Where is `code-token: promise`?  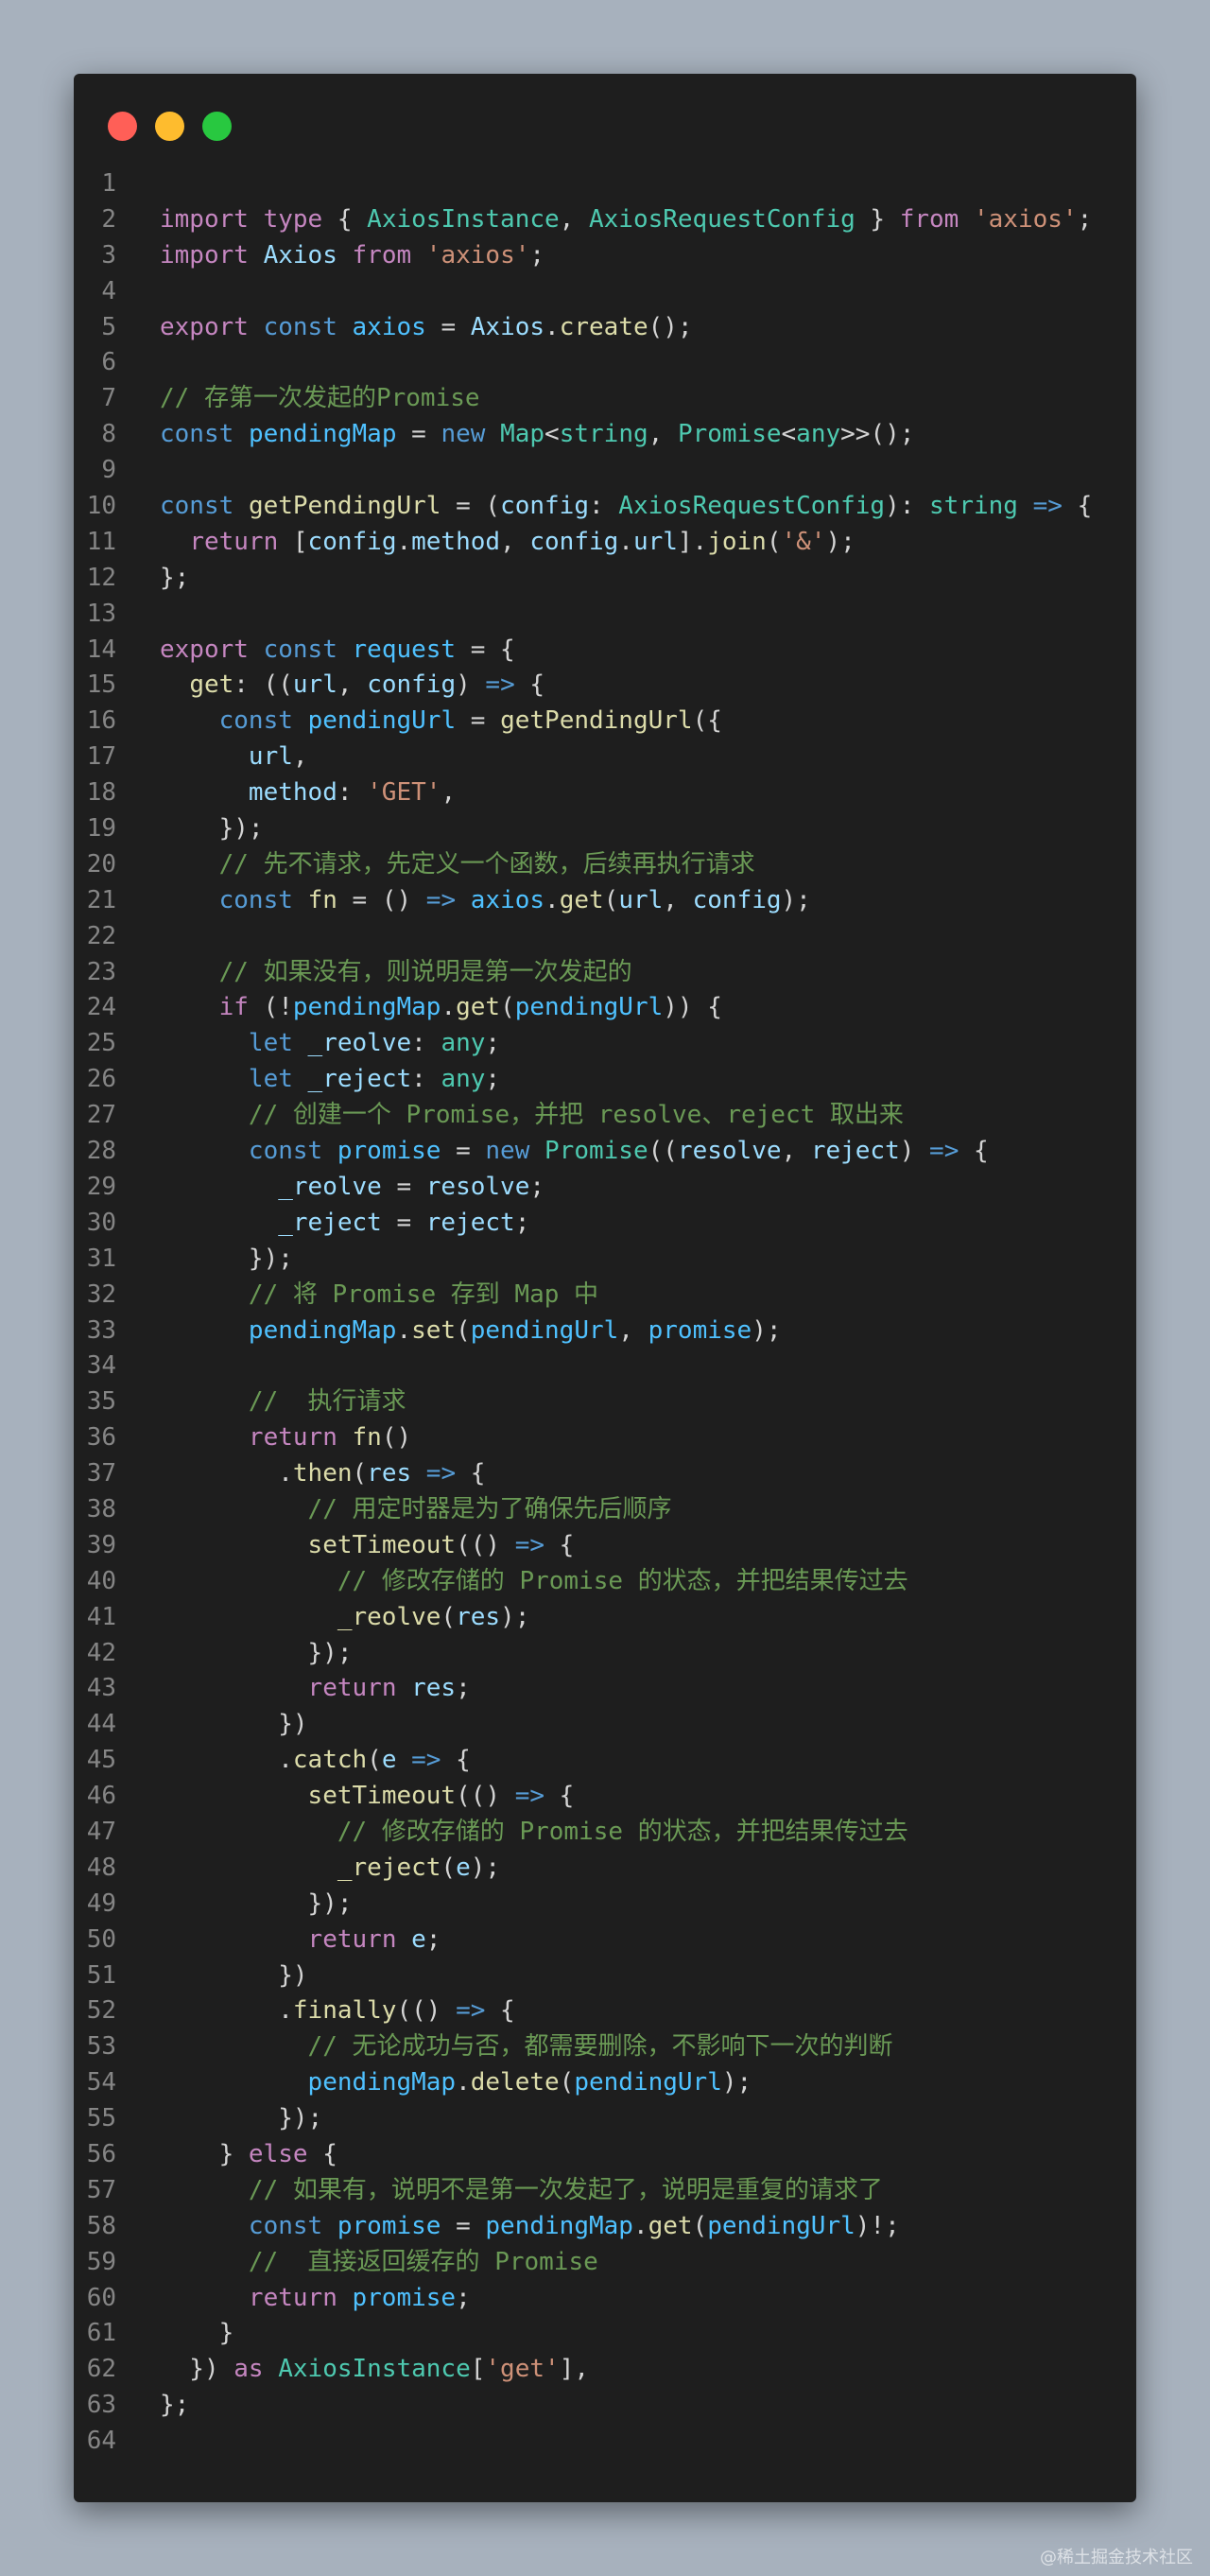 code-token: promise is located at coordinates (700, 1330).